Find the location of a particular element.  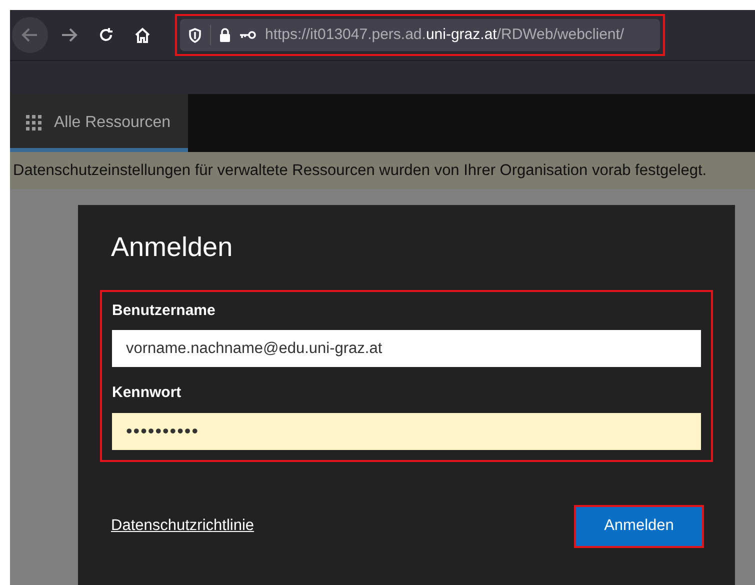

reload-icon is located at coordinates (106, 35).